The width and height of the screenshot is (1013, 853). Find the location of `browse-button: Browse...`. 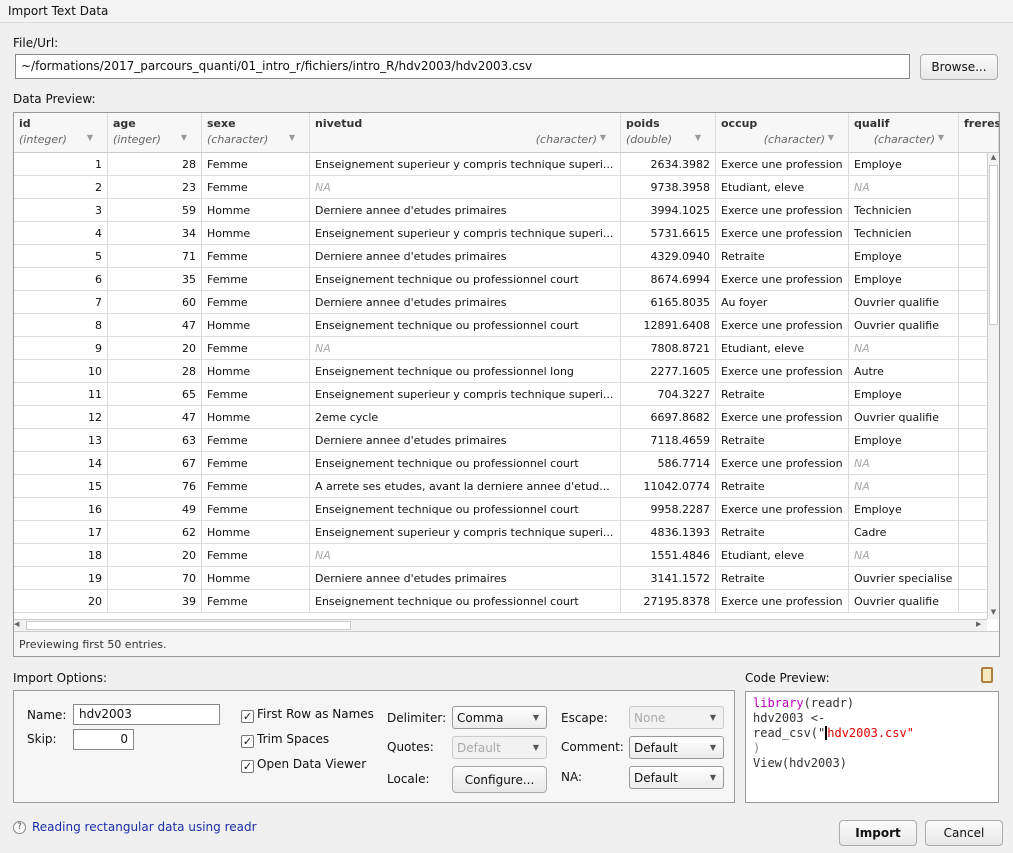

browse-button: Browse... is located at coordinates (959, 67).